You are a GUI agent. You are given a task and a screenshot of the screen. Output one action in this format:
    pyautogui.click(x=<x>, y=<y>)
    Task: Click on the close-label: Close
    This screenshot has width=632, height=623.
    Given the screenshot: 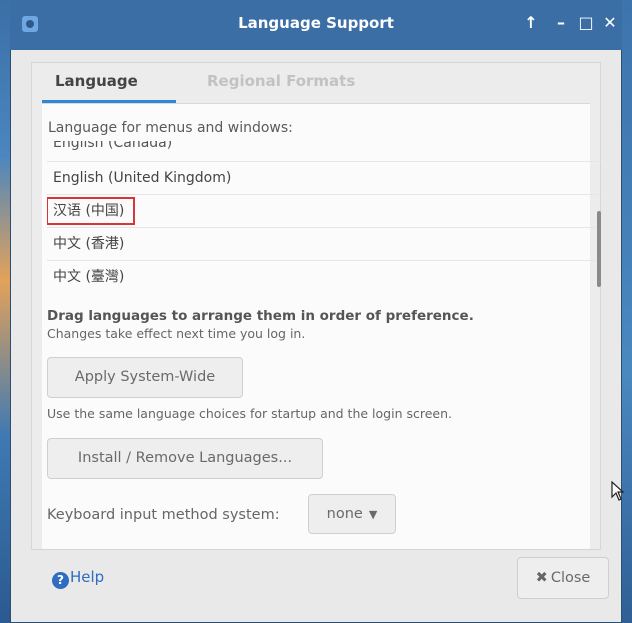 What is the action you would take?
    pyautogui.click(x=570, y=578)
    